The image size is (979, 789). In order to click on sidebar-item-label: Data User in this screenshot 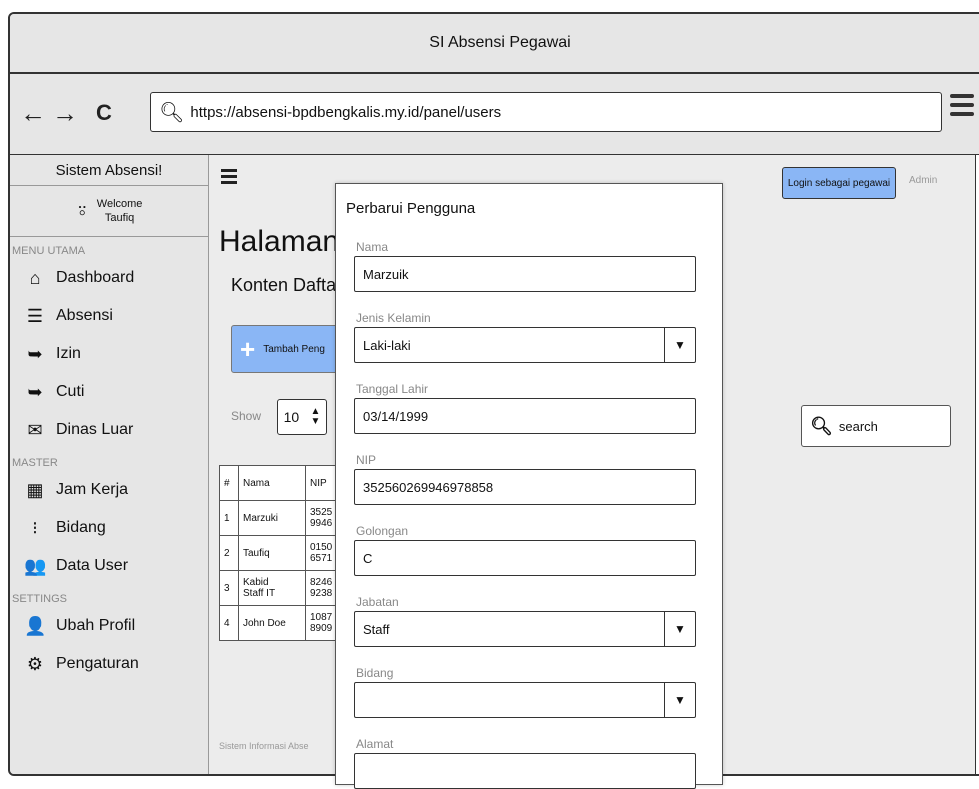, I will do `click(92, 565)`.